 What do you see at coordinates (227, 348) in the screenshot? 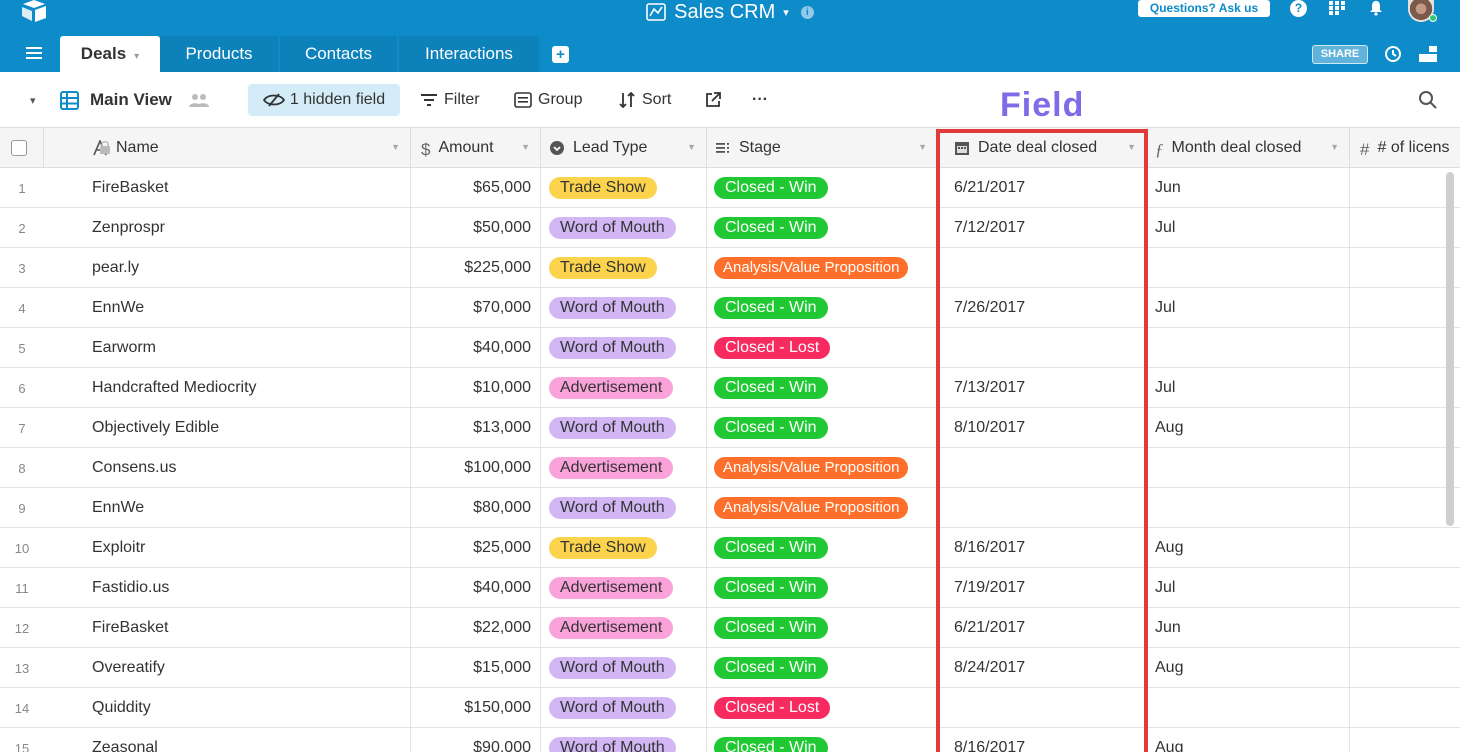
I see `name-cell: Earworm` at bounding box center [227, 348].